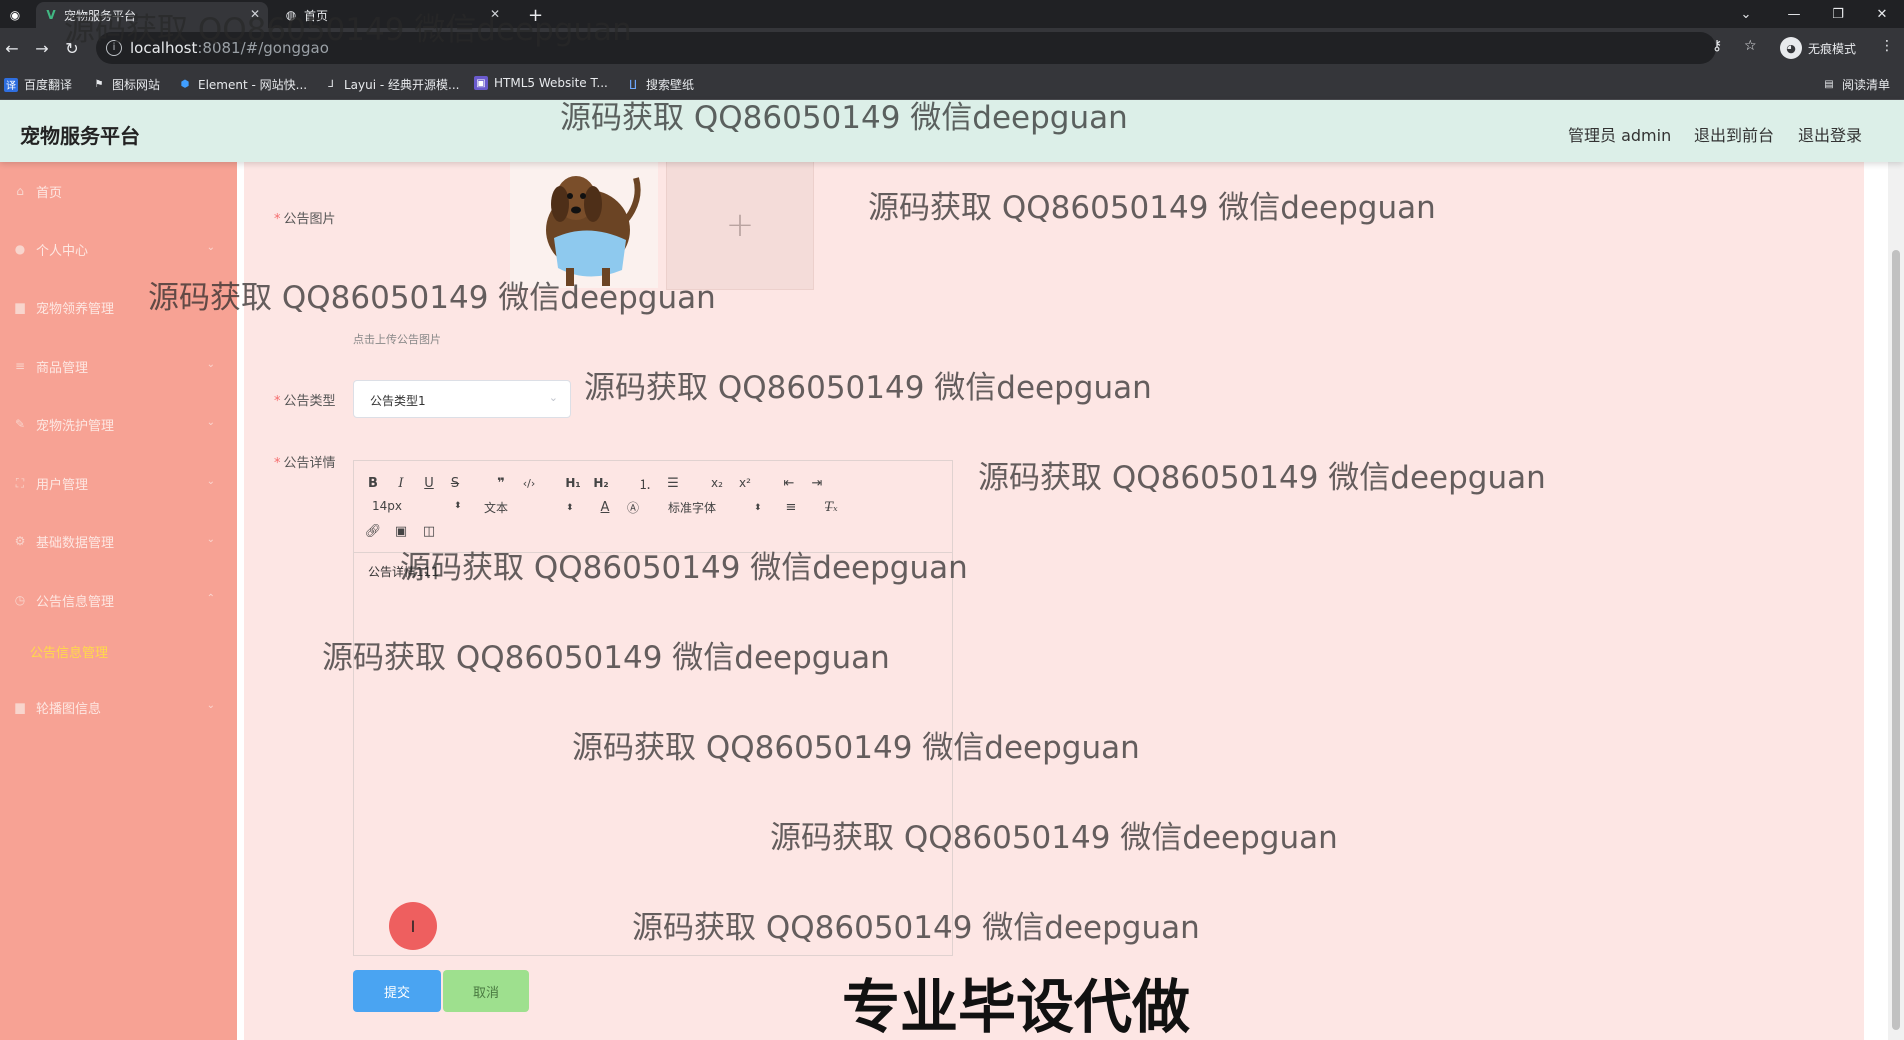 This screenshot has width=1904, height=1040. Describe the element at coordinates (118, 707) in the screenshot. I see `sidebar-item-carousel: ▆ 轮播图信息 ⌄` at that location.